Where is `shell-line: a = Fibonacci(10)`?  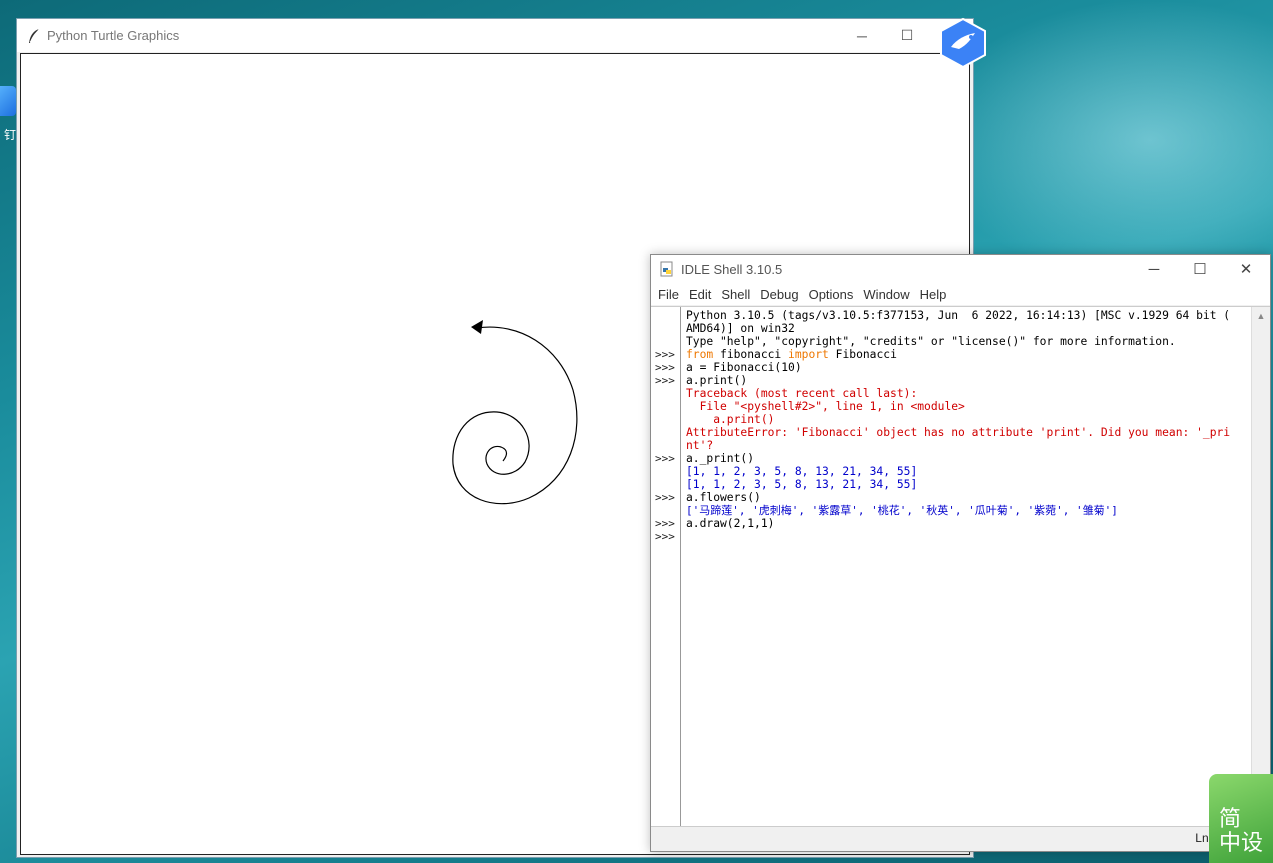 shell-line: a = Fibonacci(10) is located at coordinates (744, 367).